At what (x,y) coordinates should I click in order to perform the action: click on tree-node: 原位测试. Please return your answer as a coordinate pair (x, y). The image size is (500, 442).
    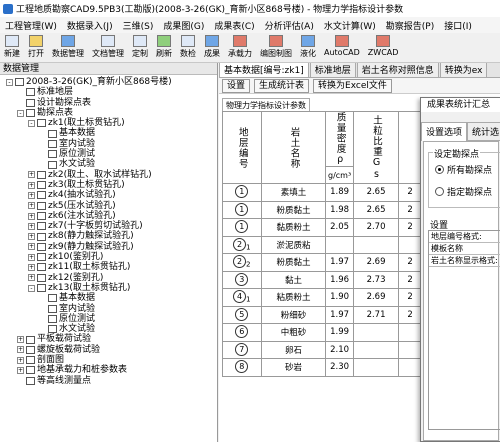
    Looking at the image, I should click on (108, 319).